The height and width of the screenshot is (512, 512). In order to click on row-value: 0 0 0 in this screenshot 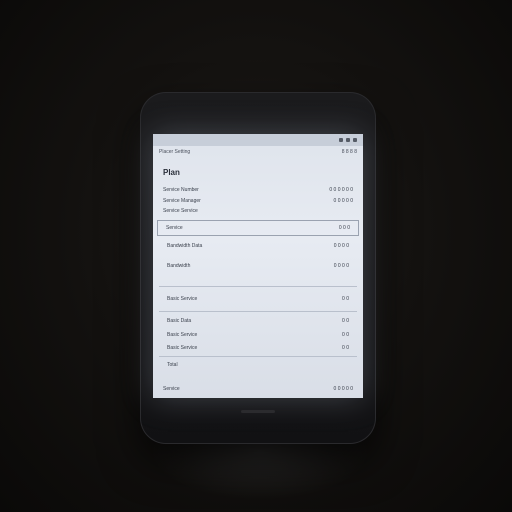, I will do `click(344, 228)`.